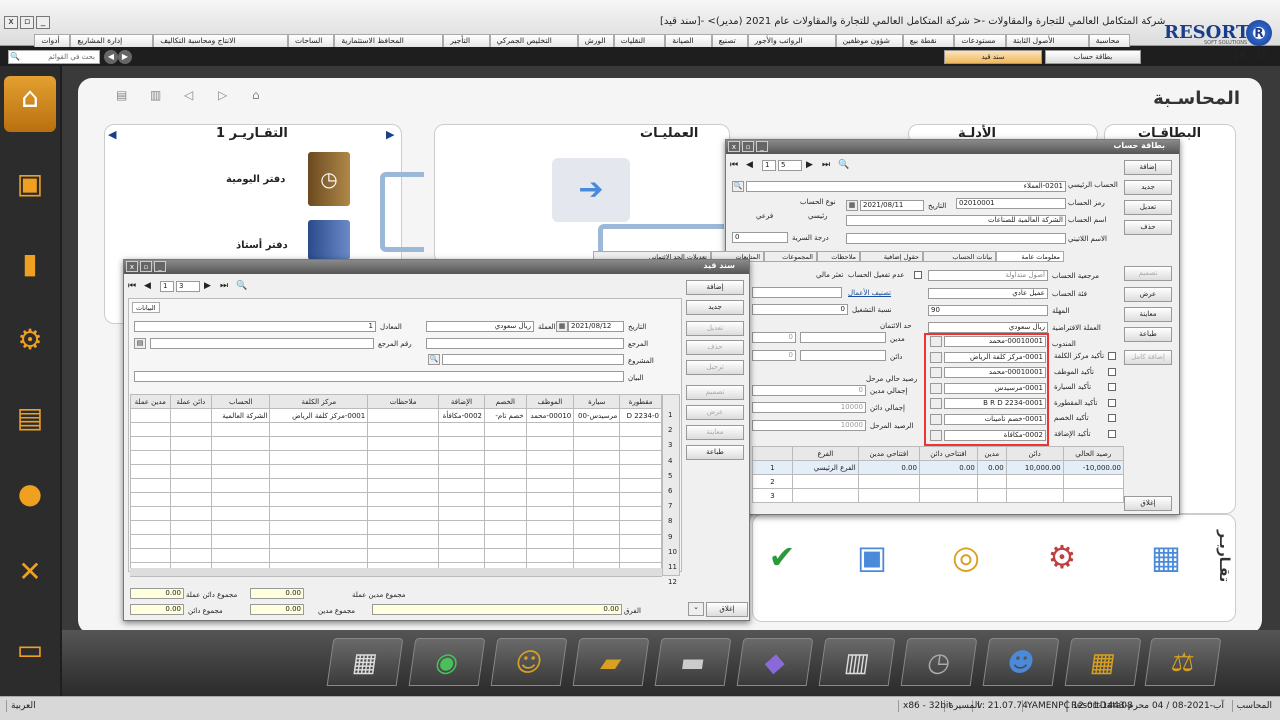 The height and width of the screenshot is (720, 1280). Describe the element at coordinates (995, 404) in the screenshot. I see `linked-field-4: B R D 2234-0001` at that location.